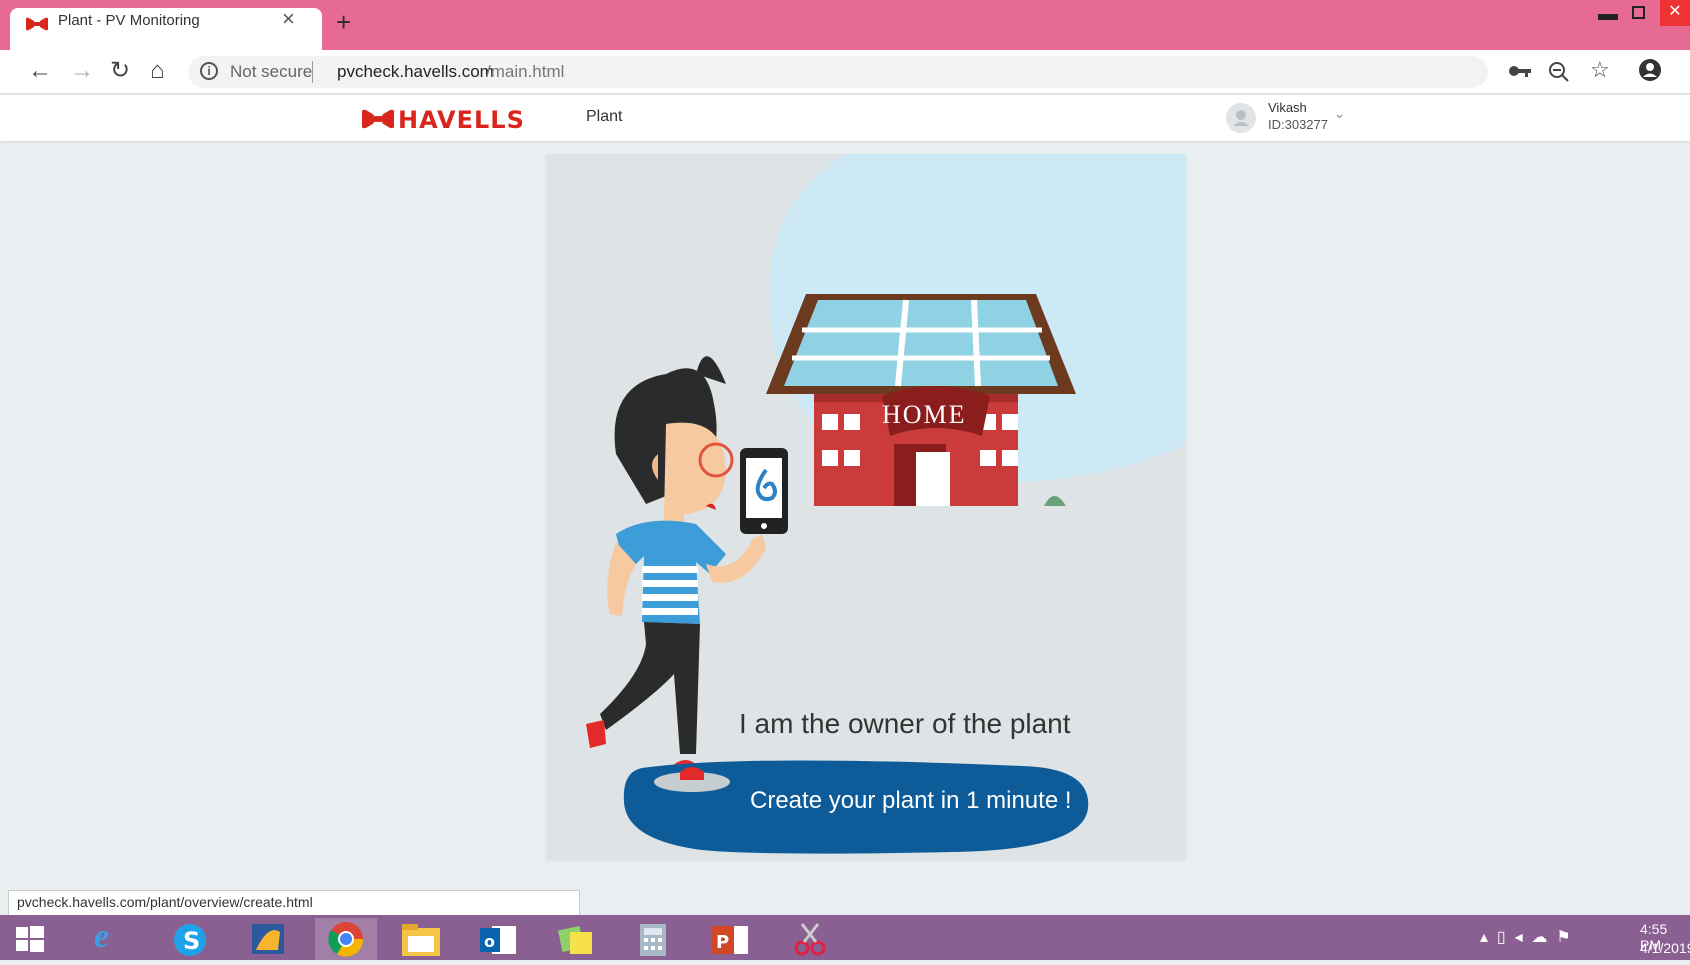 This screenshot has width=1690, height=965. Describe the element at coordinates (1525, 937) in the screenshot. I see `system-tray: ▴ ▯ ◂ ☁ ⚑` at that location.